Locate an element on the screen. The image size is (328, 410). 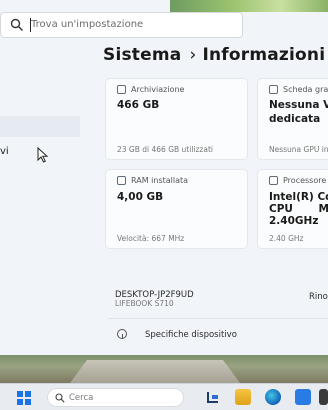
taskbar: Cerca is located at coordinates (164, 396).